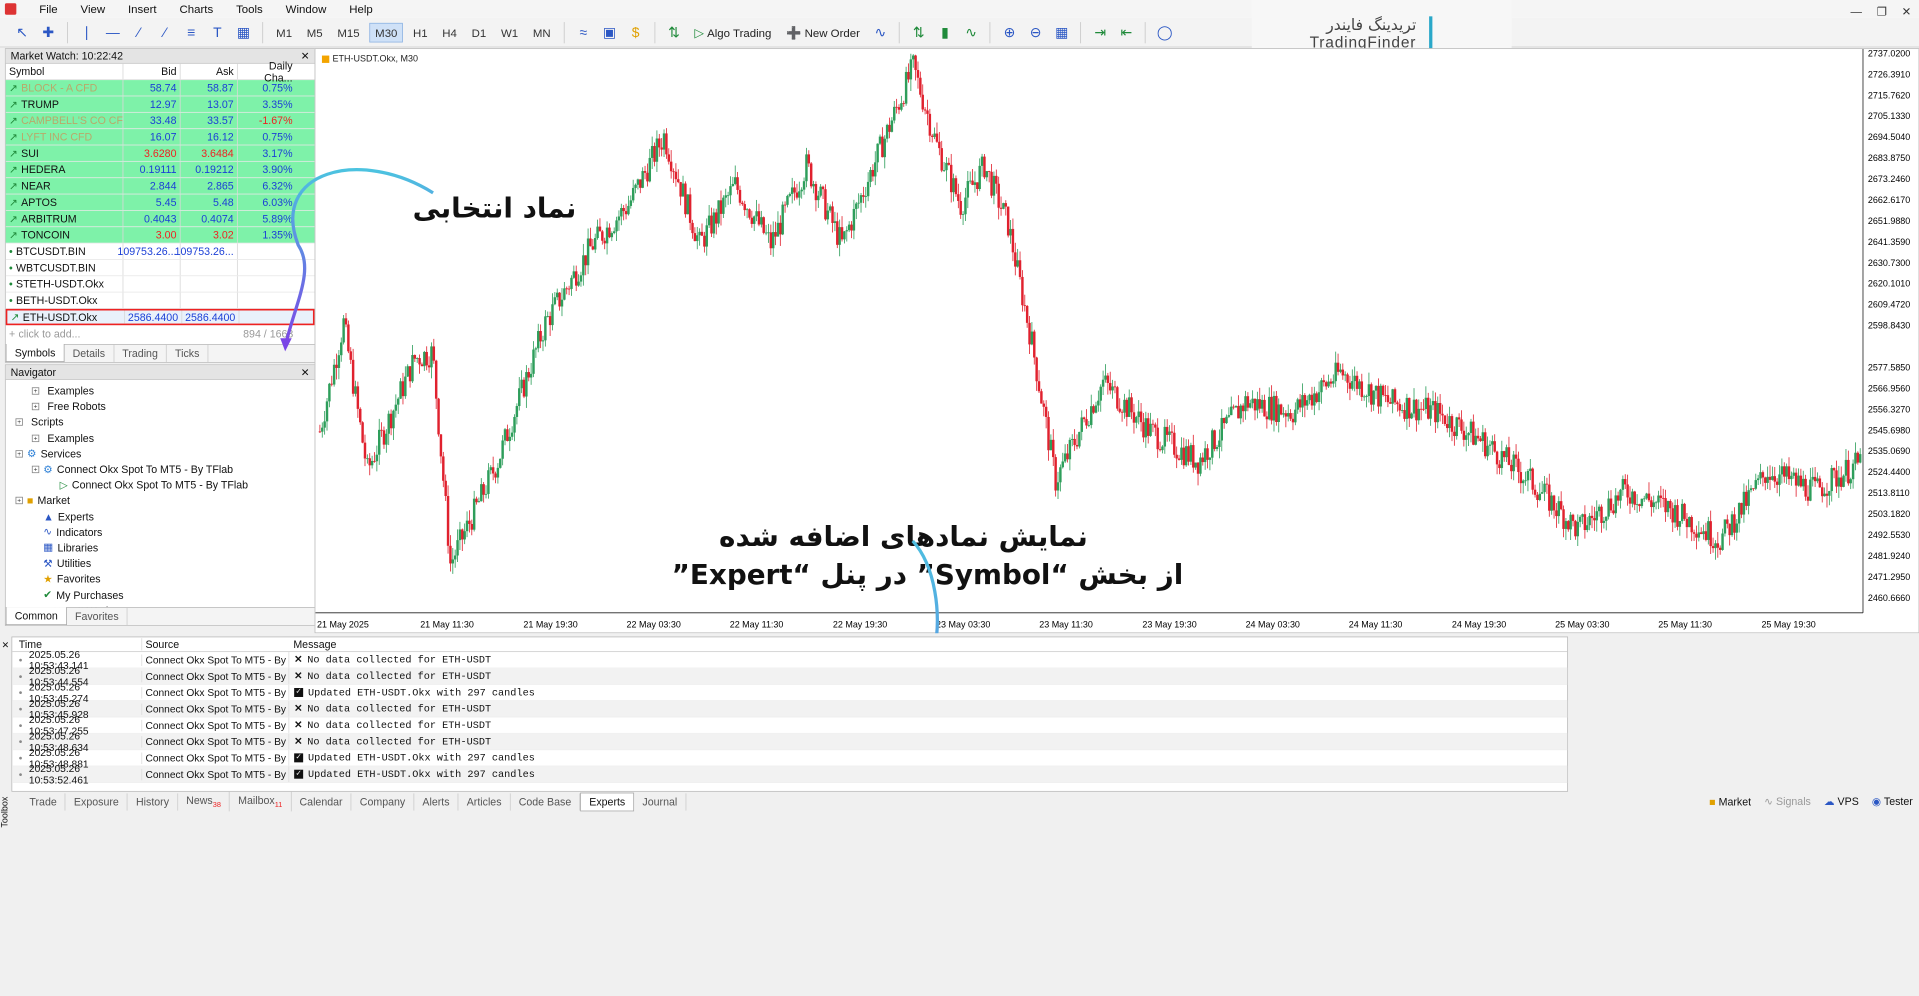 The height and width of the screenshot is (996, 1919). What do you see at coordinates (1882, 12) in the screenshot?
I see `restore-icon: ❐` at bounding box center [1882, 12].